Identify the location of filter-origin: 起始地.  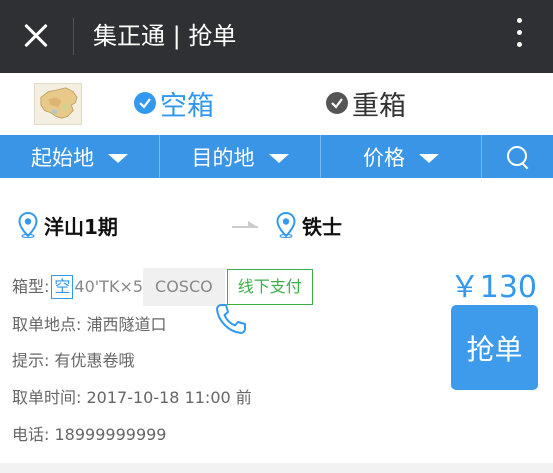
(80, 156).